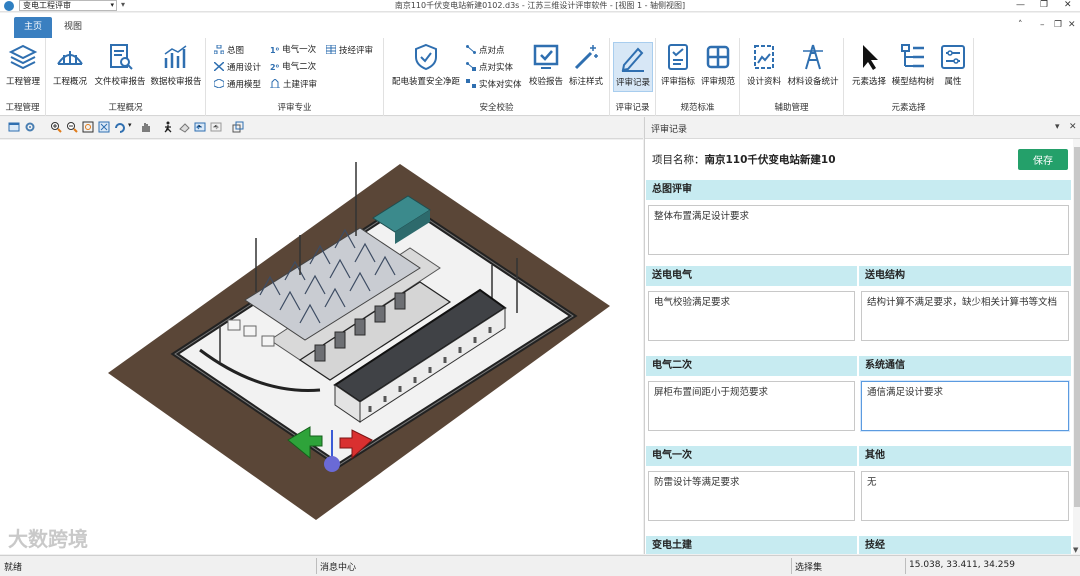  What do you see at coordinates (764, 57) in the screenshot?
I see `image-file-icon` at bounding box center [764, 57].